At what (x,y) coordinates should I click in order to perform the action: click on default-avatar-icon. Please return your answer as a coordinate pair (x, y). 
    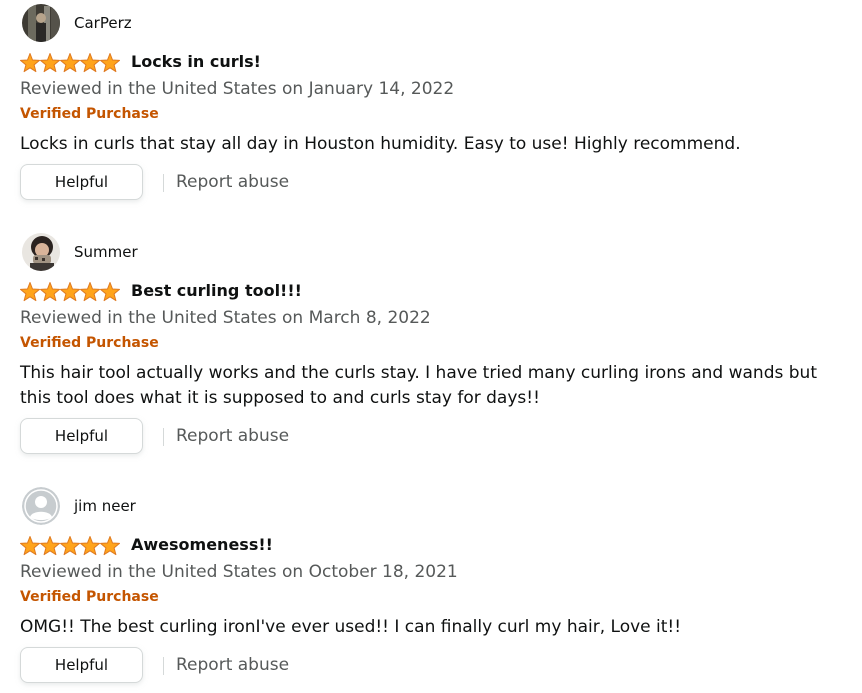
    Looking at the image, I should click on (41, 506).